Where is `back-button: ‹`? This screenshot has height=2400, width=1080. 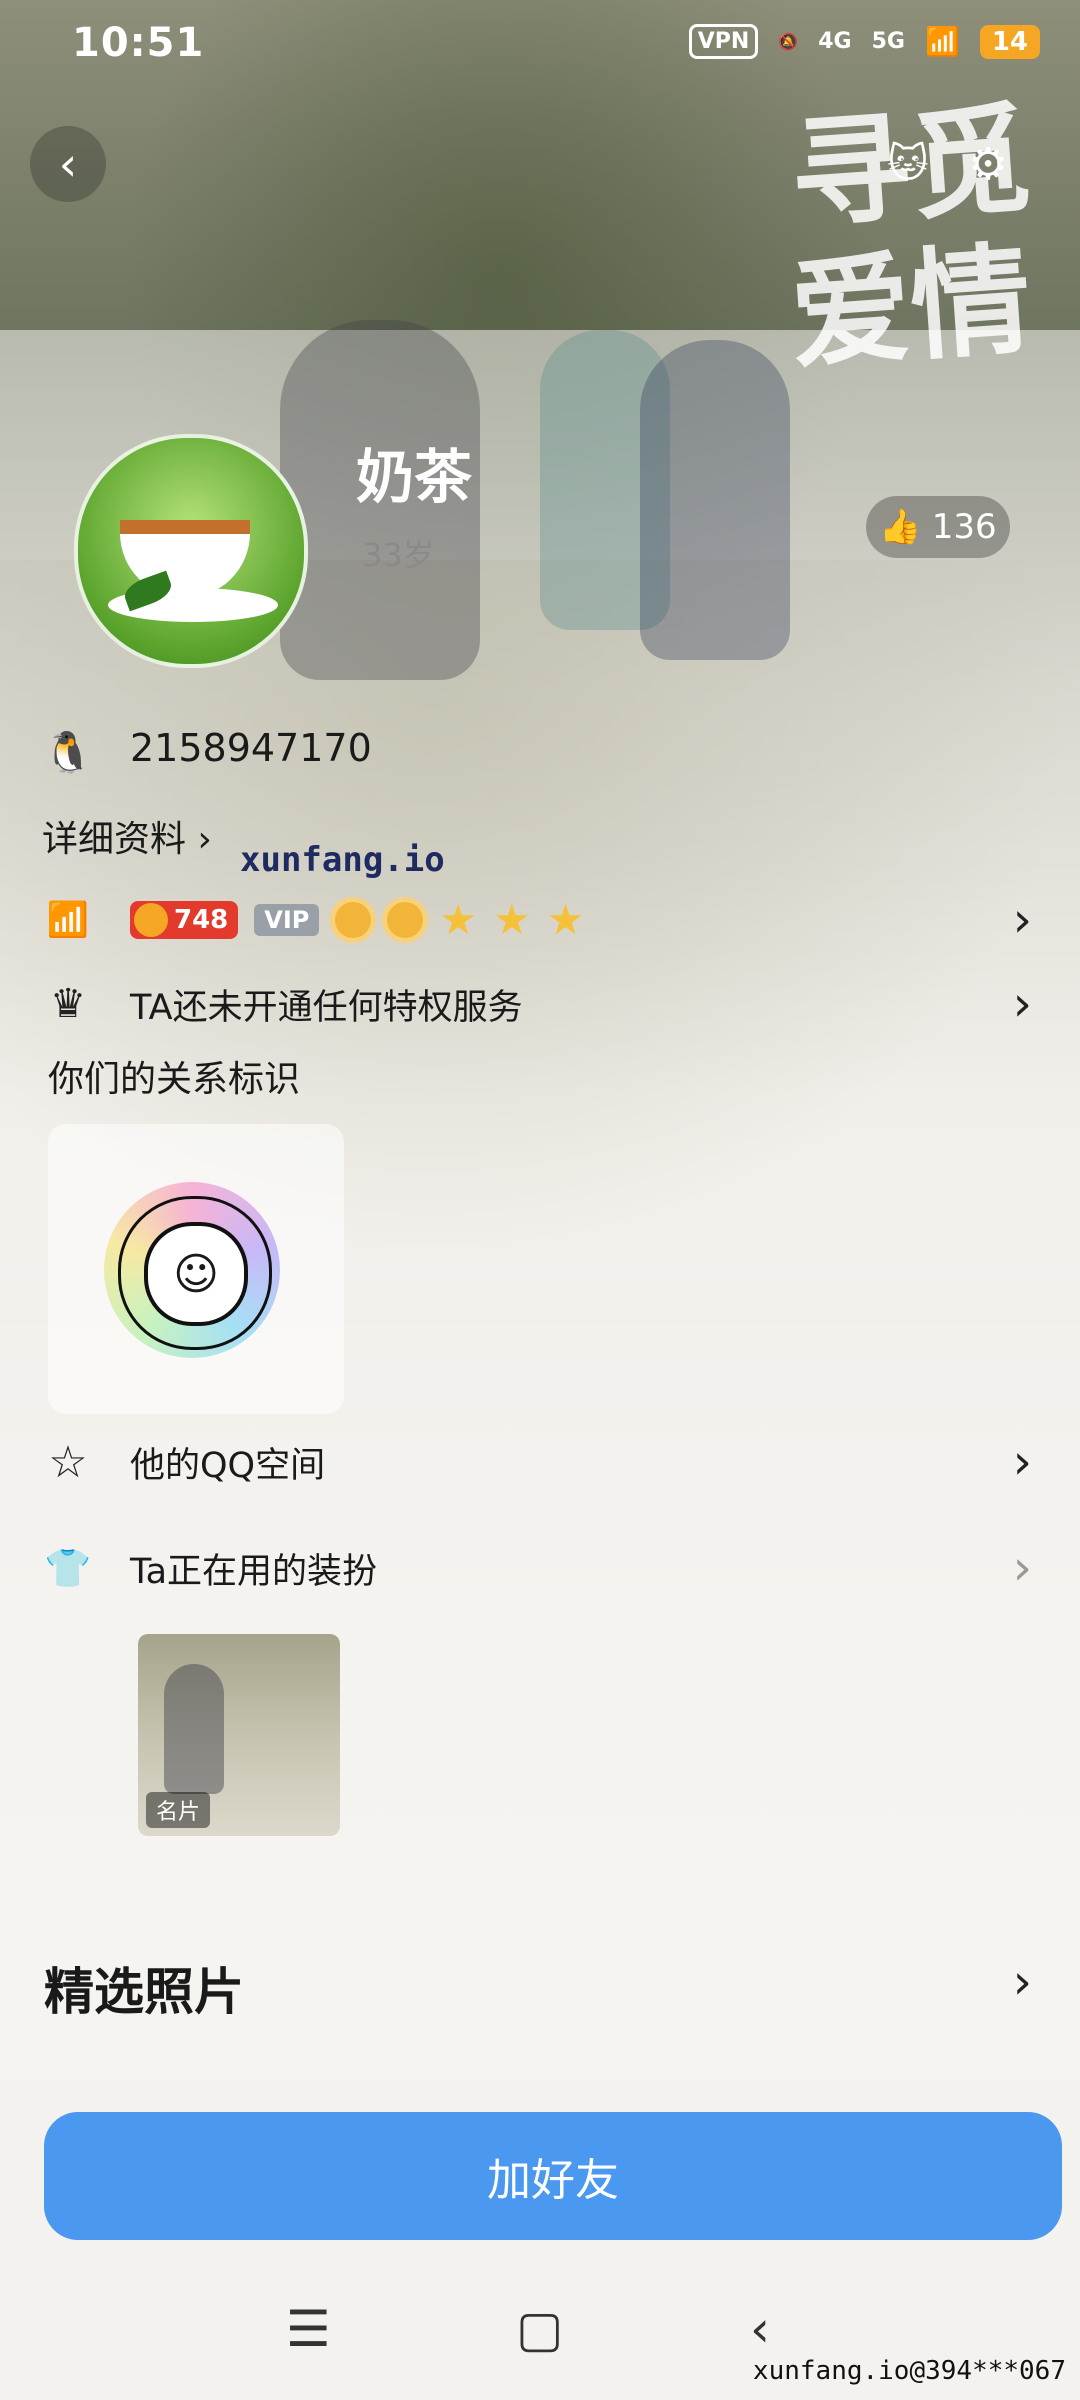
back-button: ‹ is located at coordinates (68, 164).